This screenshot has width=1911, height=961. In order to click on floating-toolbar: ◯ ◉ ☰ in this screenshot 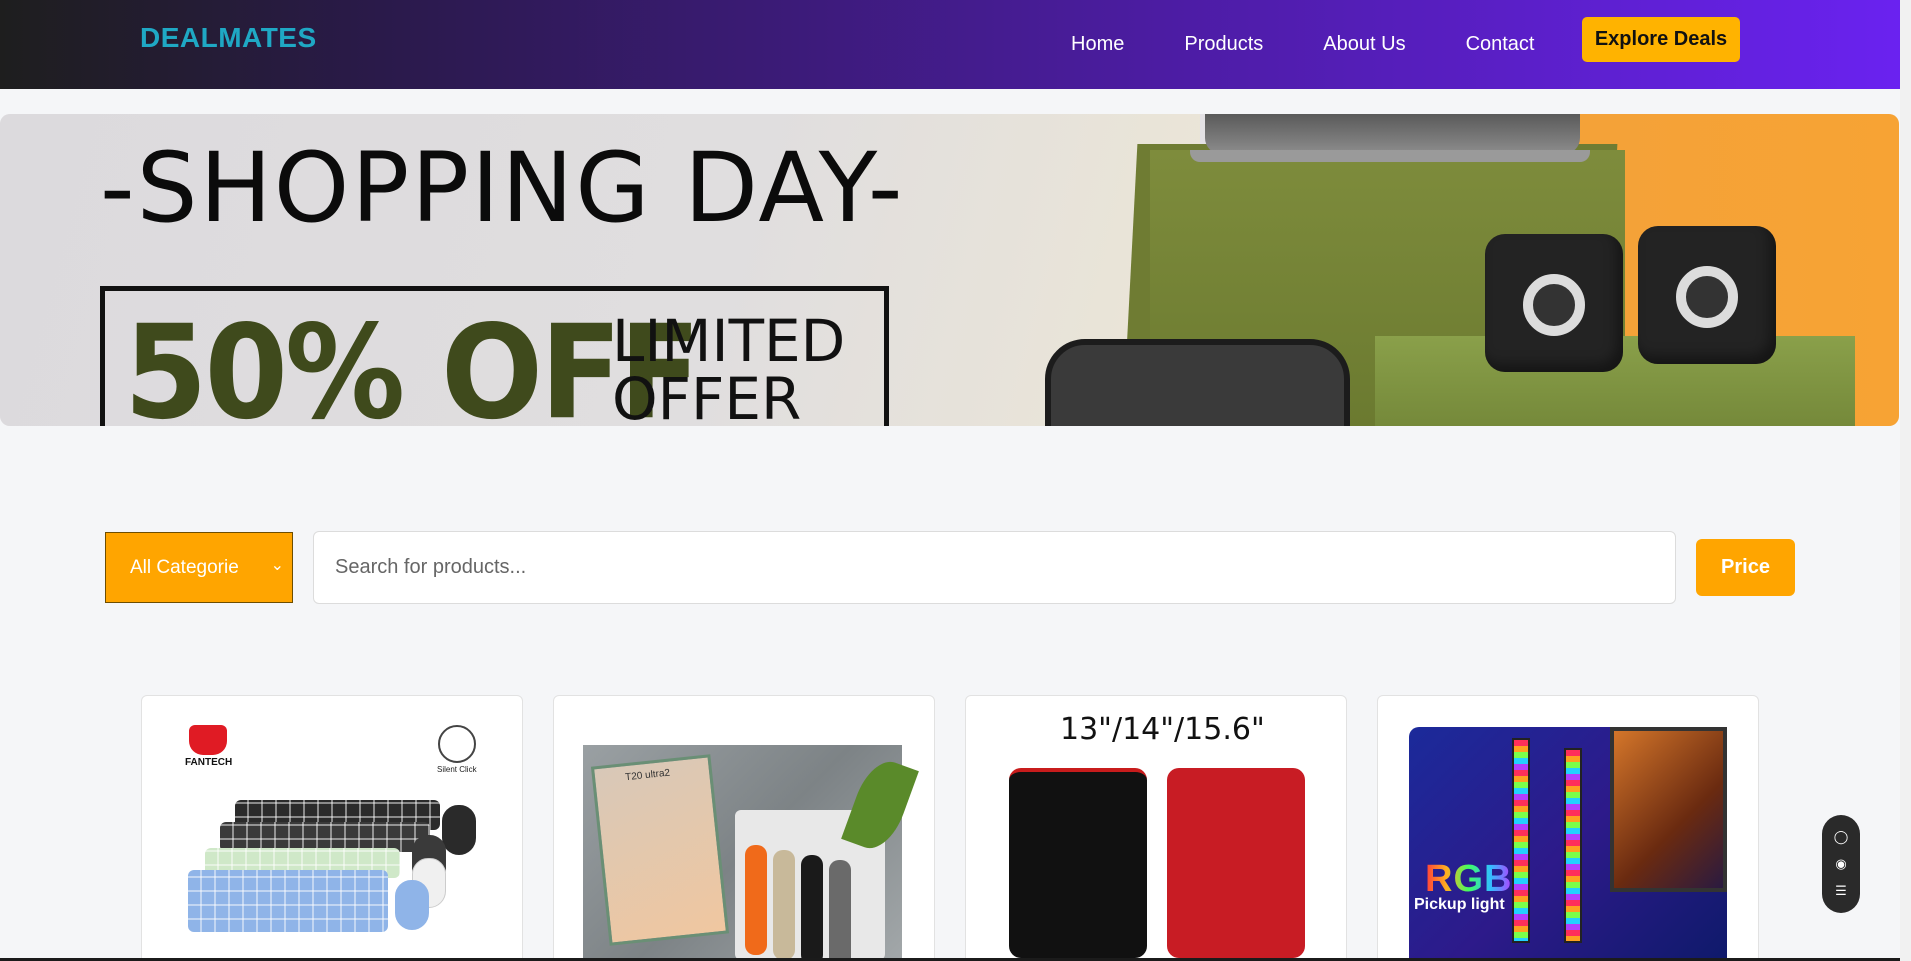, I will do `click(1841, 864)`.